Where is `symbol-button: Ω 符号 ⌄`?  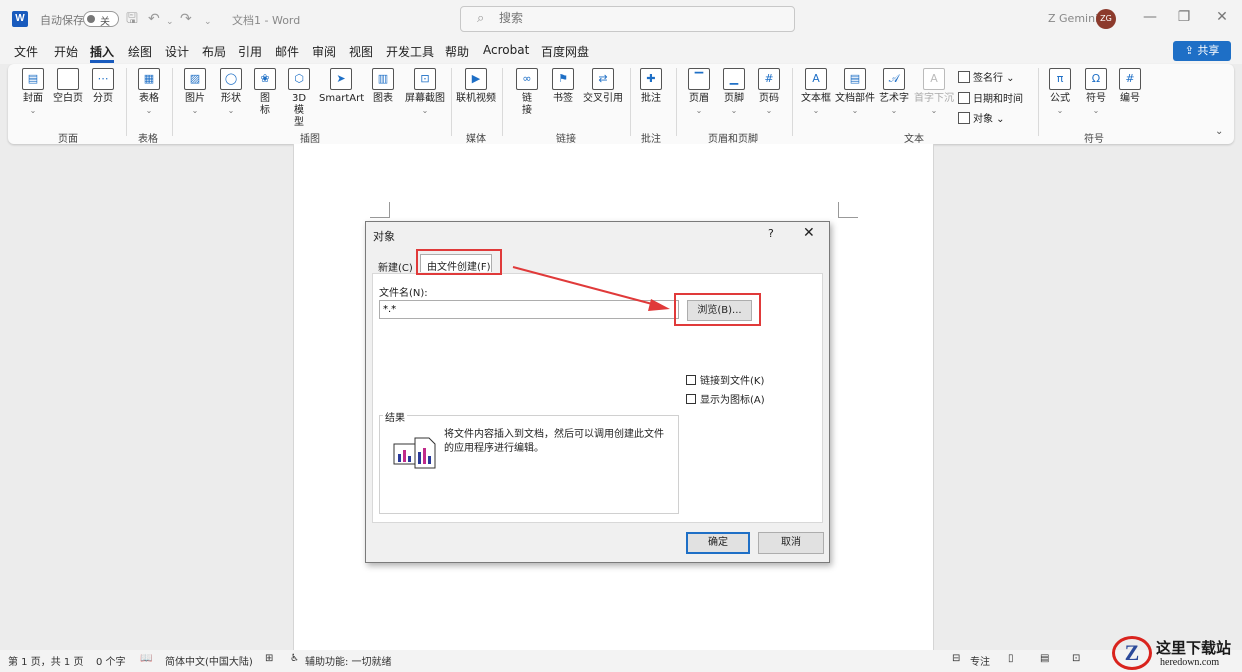 symbol-button: Ω 符号 ⌄ is located at coordinates (1096, 92).